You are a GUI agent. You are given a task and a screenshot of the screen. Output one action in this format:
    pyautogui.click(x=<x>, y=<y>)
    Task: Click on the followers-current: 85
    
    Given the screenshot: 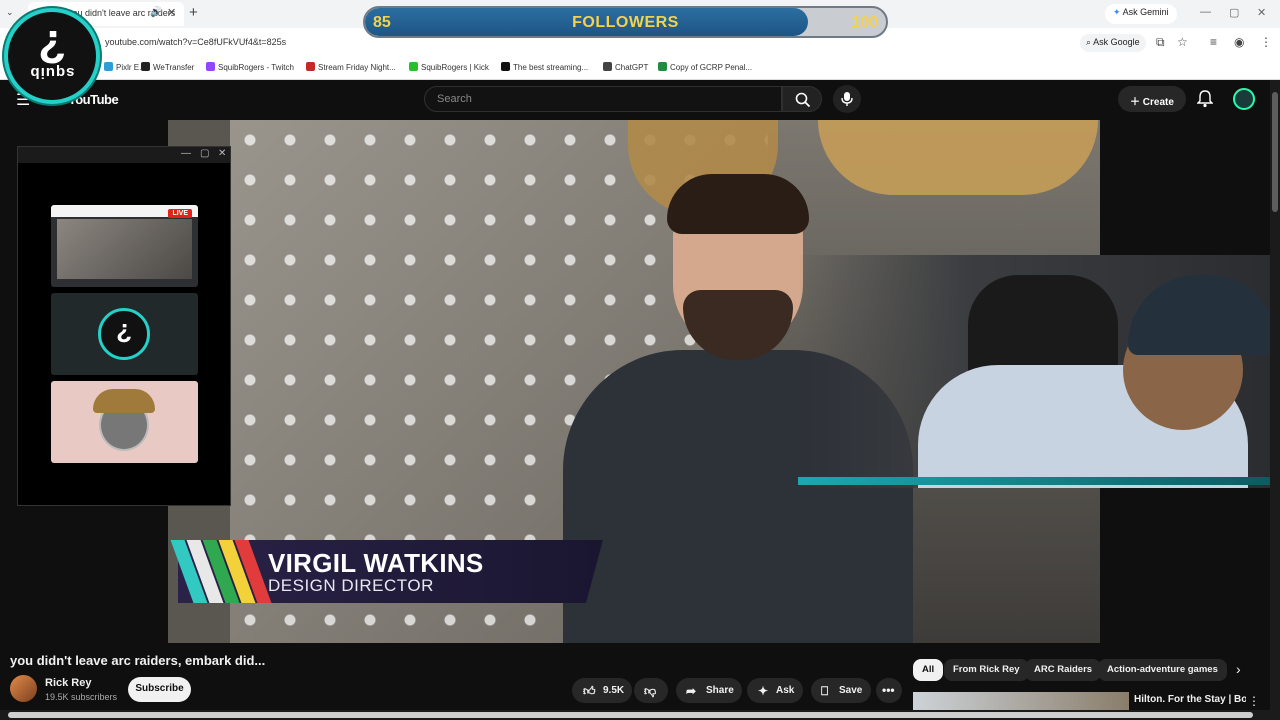 What is the action you would take?
    pyautogui.click(x=382, y=22)
    